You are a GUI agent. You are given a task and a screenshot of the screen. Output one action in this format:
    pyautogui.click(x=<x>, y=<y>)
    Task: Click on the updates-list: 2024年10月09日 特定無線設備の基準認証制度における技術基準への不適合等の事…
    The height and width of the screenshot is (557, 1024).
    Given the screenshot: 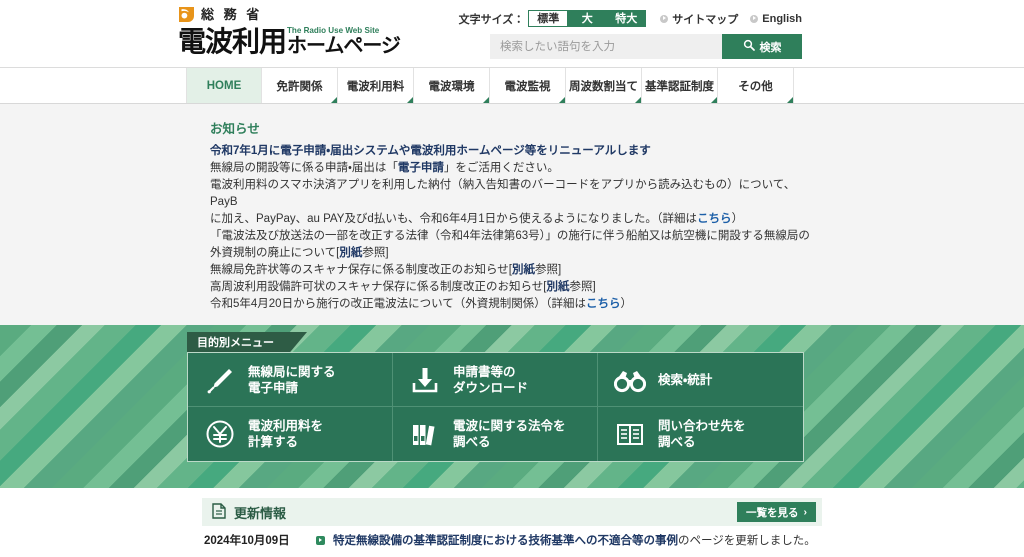 What is the action you would take?
    pyautogui.click(x=512, y=541)
    